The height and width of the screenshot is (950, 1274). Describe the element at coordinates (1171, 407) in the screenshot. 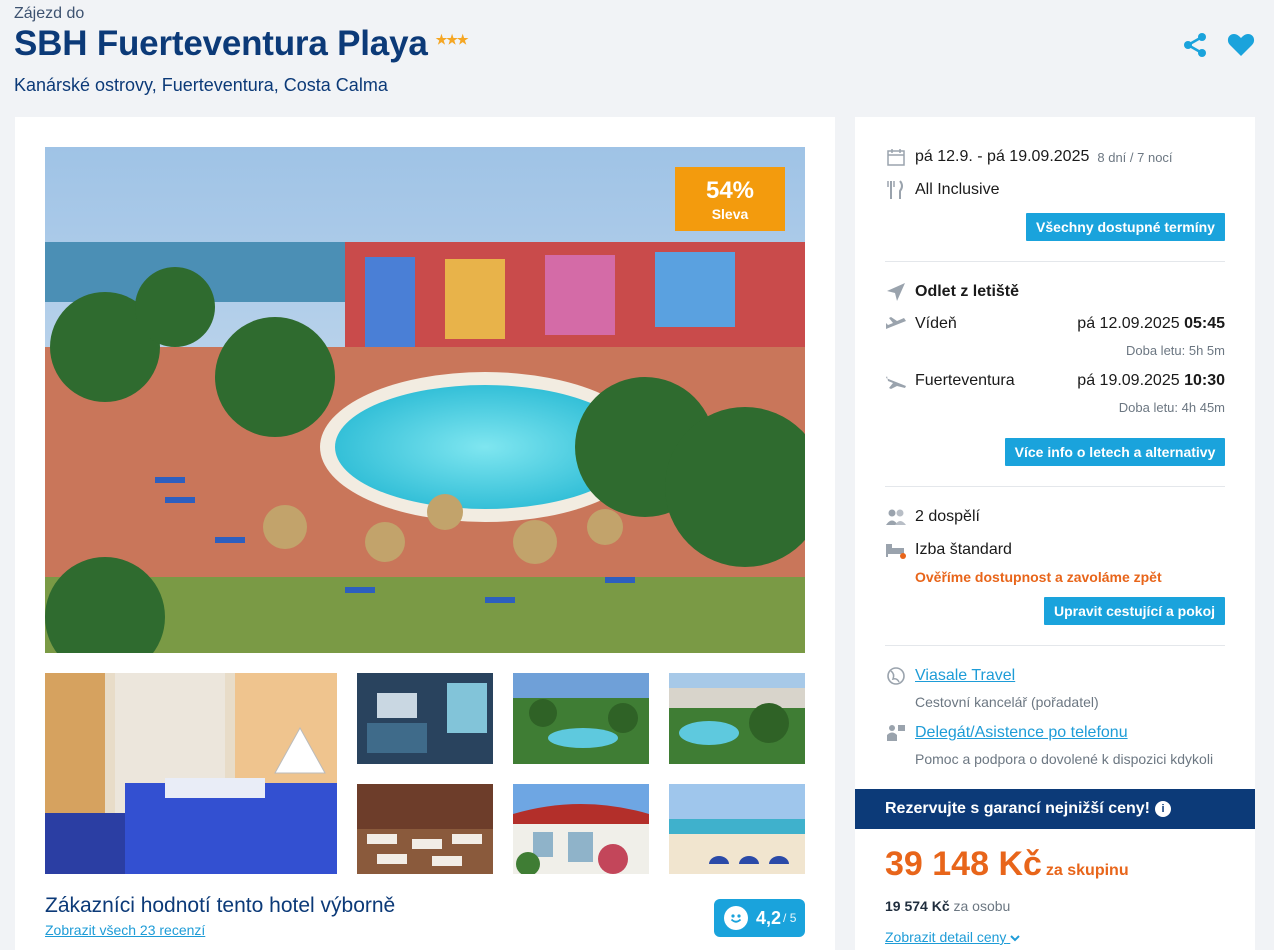

I see `inbound-duration: Doba letu: 4h 45m` at that location.